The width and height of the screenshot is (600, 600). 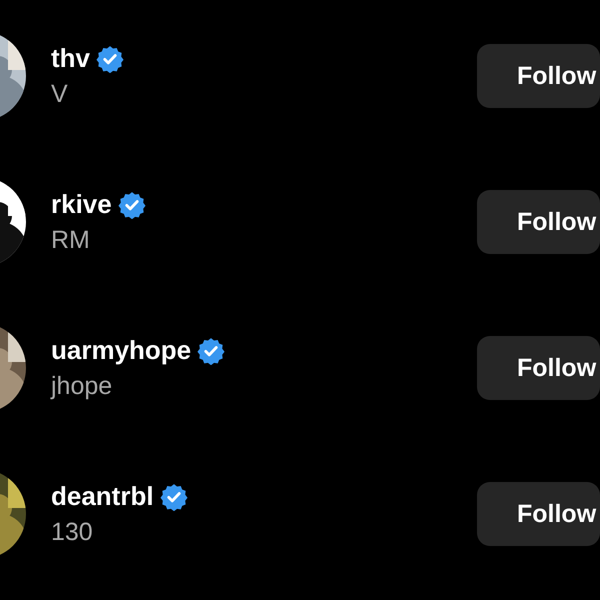 What do you see at coordinates (82, 386) in the screenshot?
I see `display-name: jhope` at bounding box center [82, 386].